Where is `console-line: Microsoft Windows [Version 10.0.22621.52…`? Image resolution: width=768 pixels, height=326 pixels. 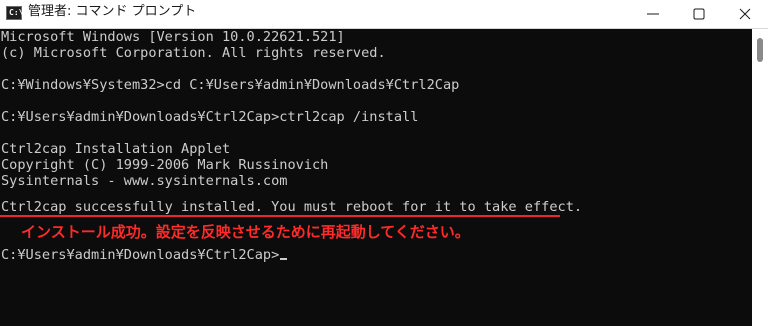 console-line: Microsoft Windows [Version 10.0.22621.52… is located at coordinates (173, 37).